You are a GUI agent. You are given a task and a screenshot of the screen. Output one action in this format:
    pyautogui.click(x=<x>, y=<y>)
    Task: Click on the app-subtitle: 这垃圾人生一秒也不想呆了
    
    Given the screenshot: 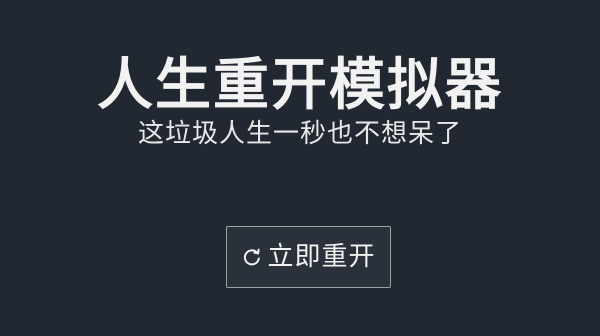 What is the action you would take?
    pyautogui.click(x=299, y=134)
    